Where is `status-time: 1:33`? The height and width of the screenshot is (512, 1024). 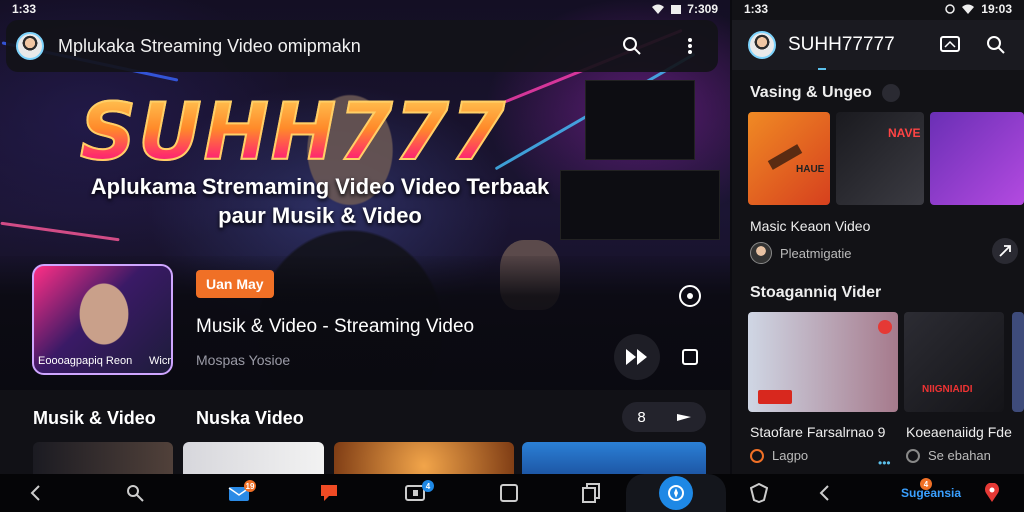 status-time: 1:33 is located at coordinates (24, 9).